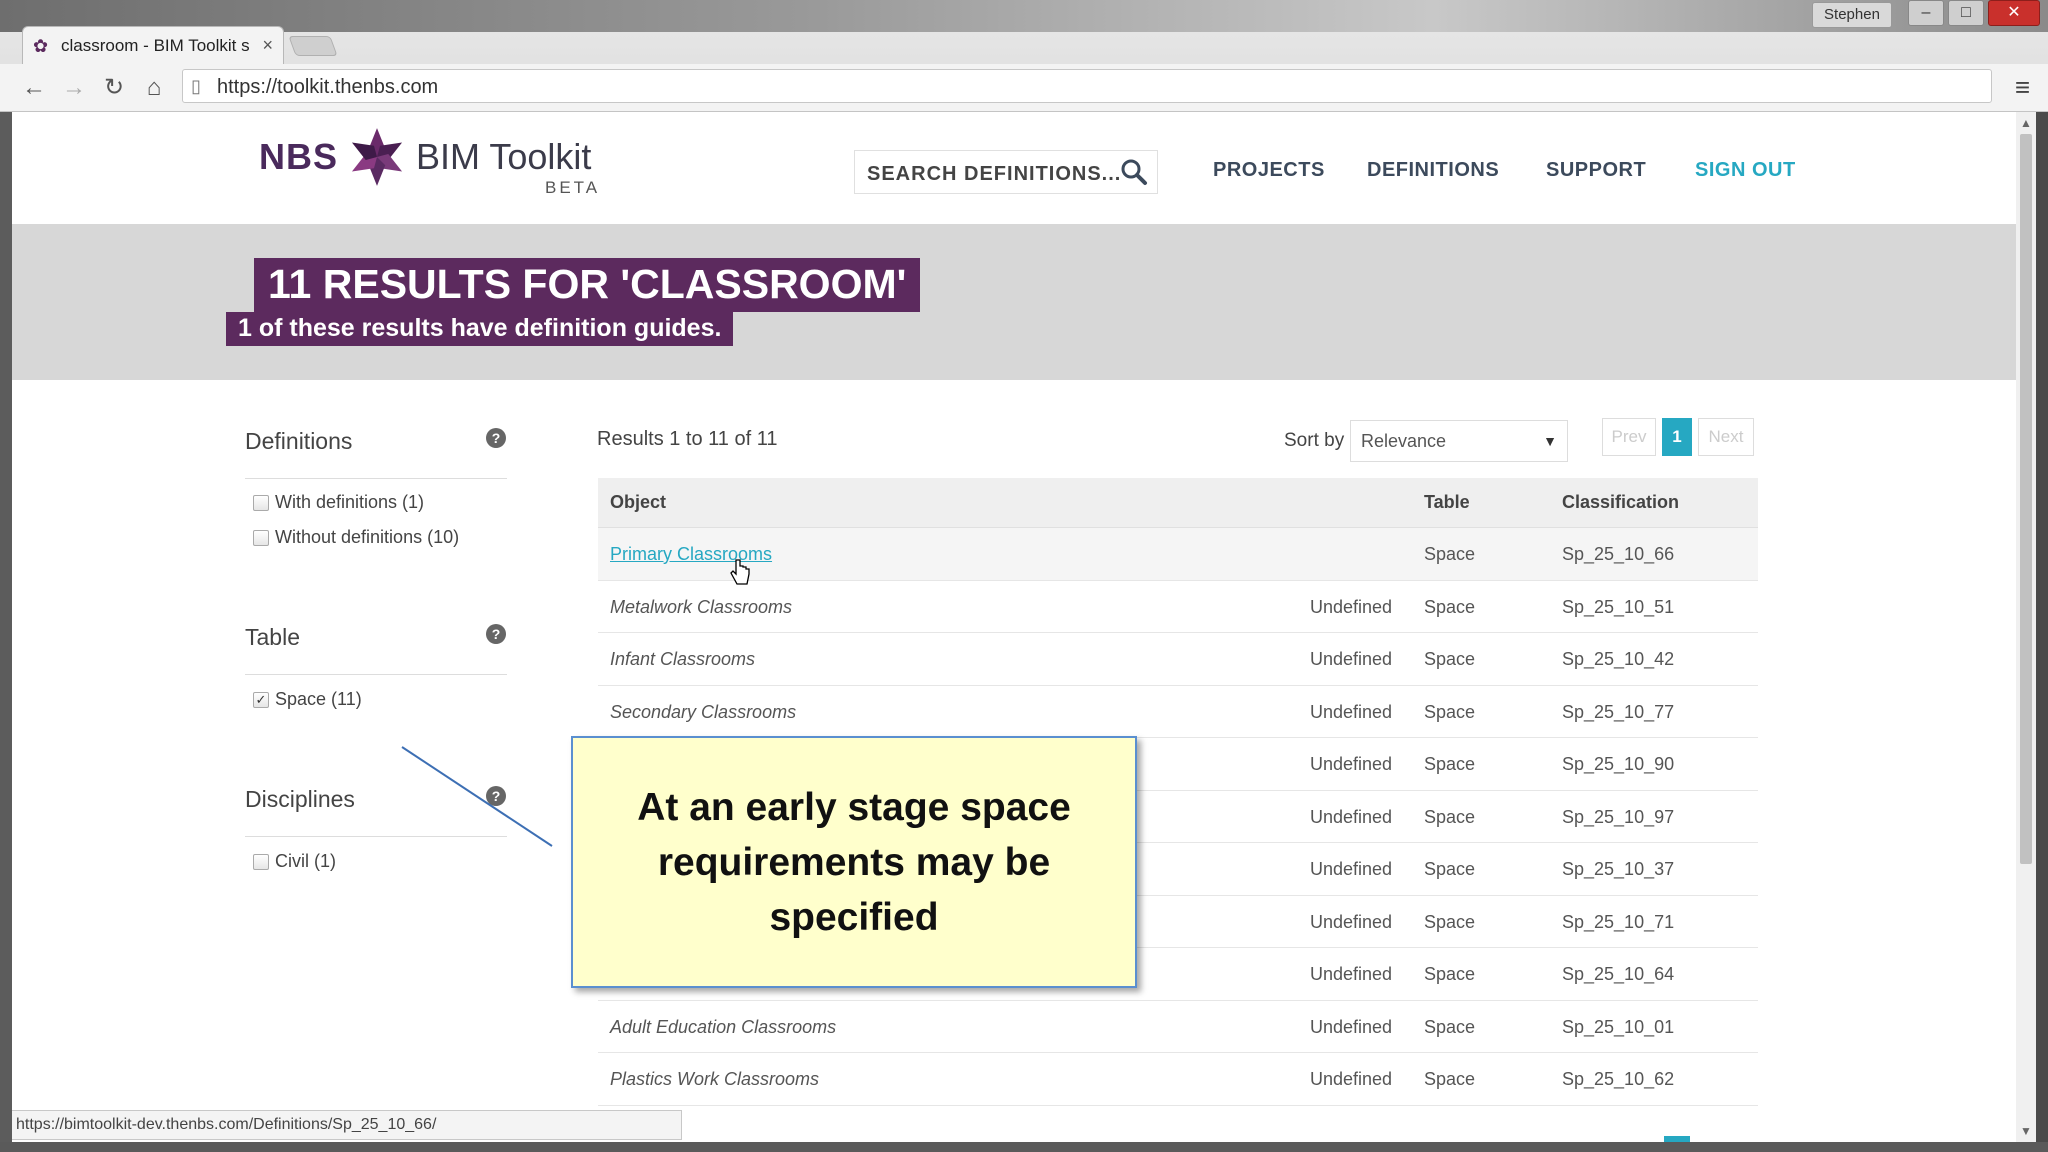  Describe the element at coordinates (1926, 13) in the screenshot. I see `minimize-button: –` at that location.